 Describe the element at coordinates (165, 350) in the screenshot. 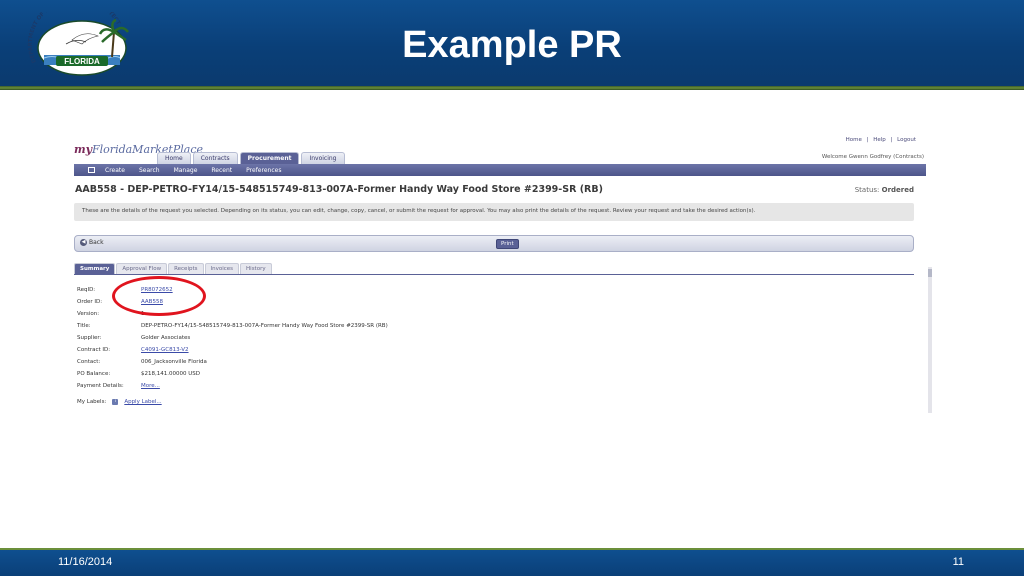

I see `contract-id-link: C4091-GC813-V2` at that location.